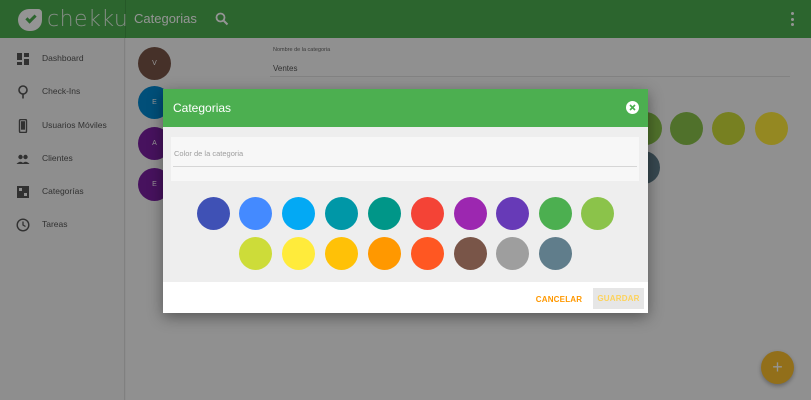 This screenshot has height=400, width=811. I want to click on field-underline, so click(405, 166).